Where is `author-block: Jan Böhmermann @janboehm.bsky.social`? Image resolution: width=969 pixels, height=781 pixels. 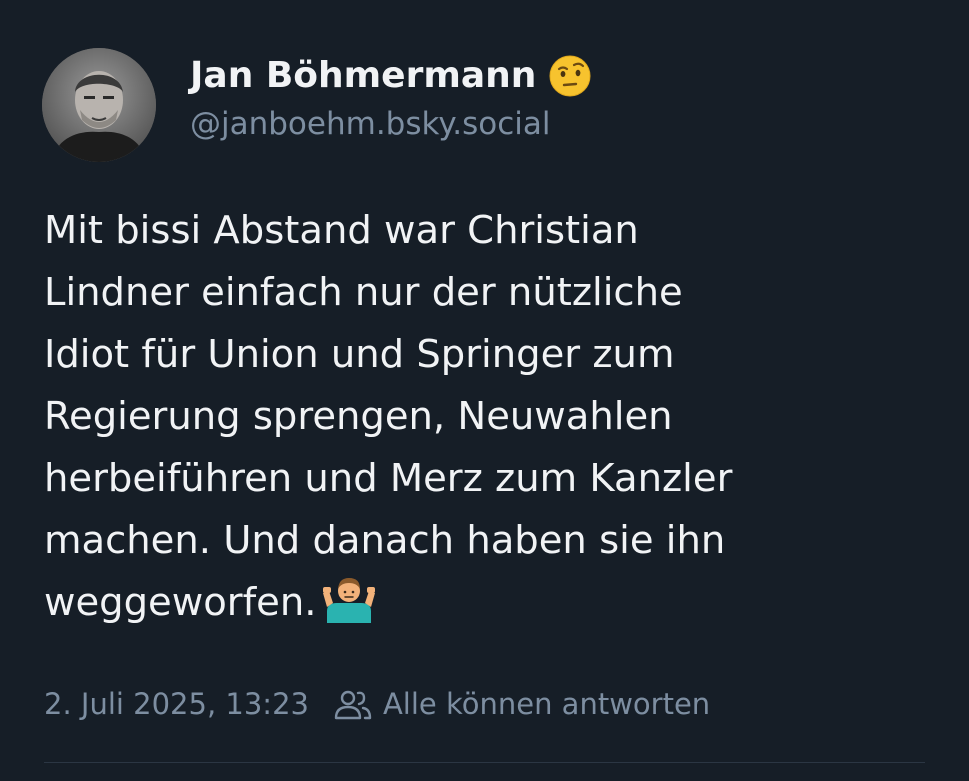 author-block: Jan Böhmermann @janboehm.bsky.social is located at coordinates (391, 99).